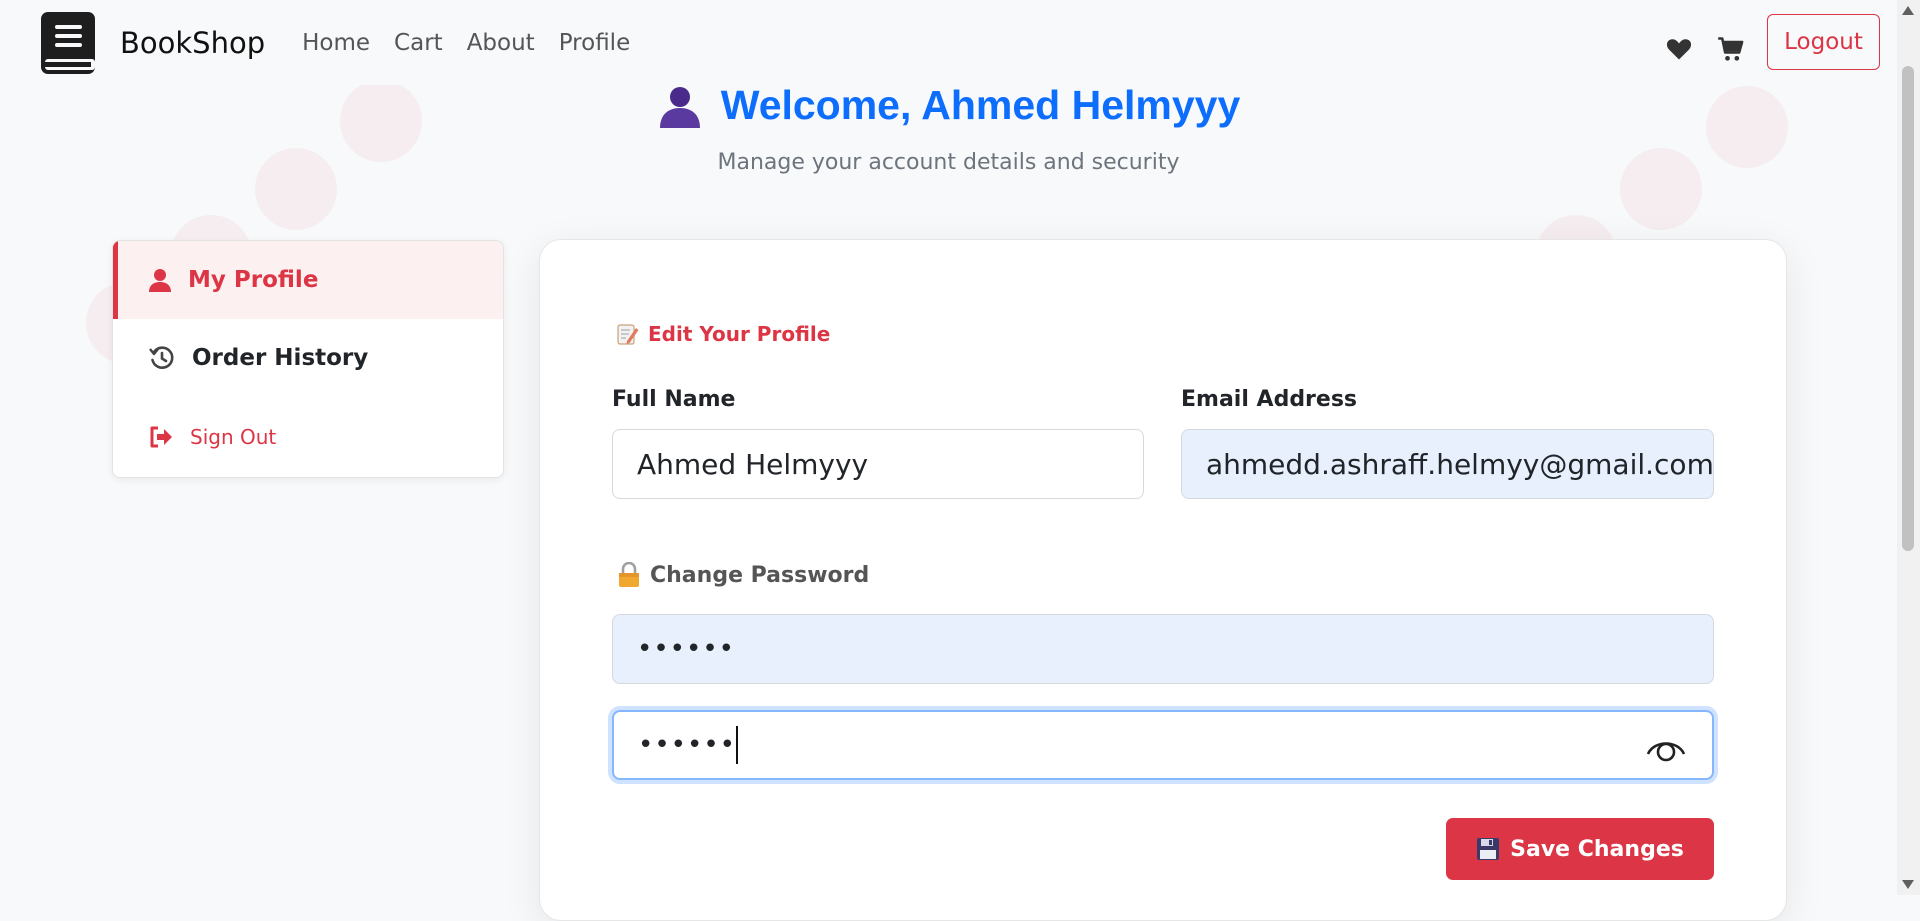 This screenshot has width=1920, height=921. Describe the element at coordinates (737, 745) in the screenshot. I see `text-caret` at that location.